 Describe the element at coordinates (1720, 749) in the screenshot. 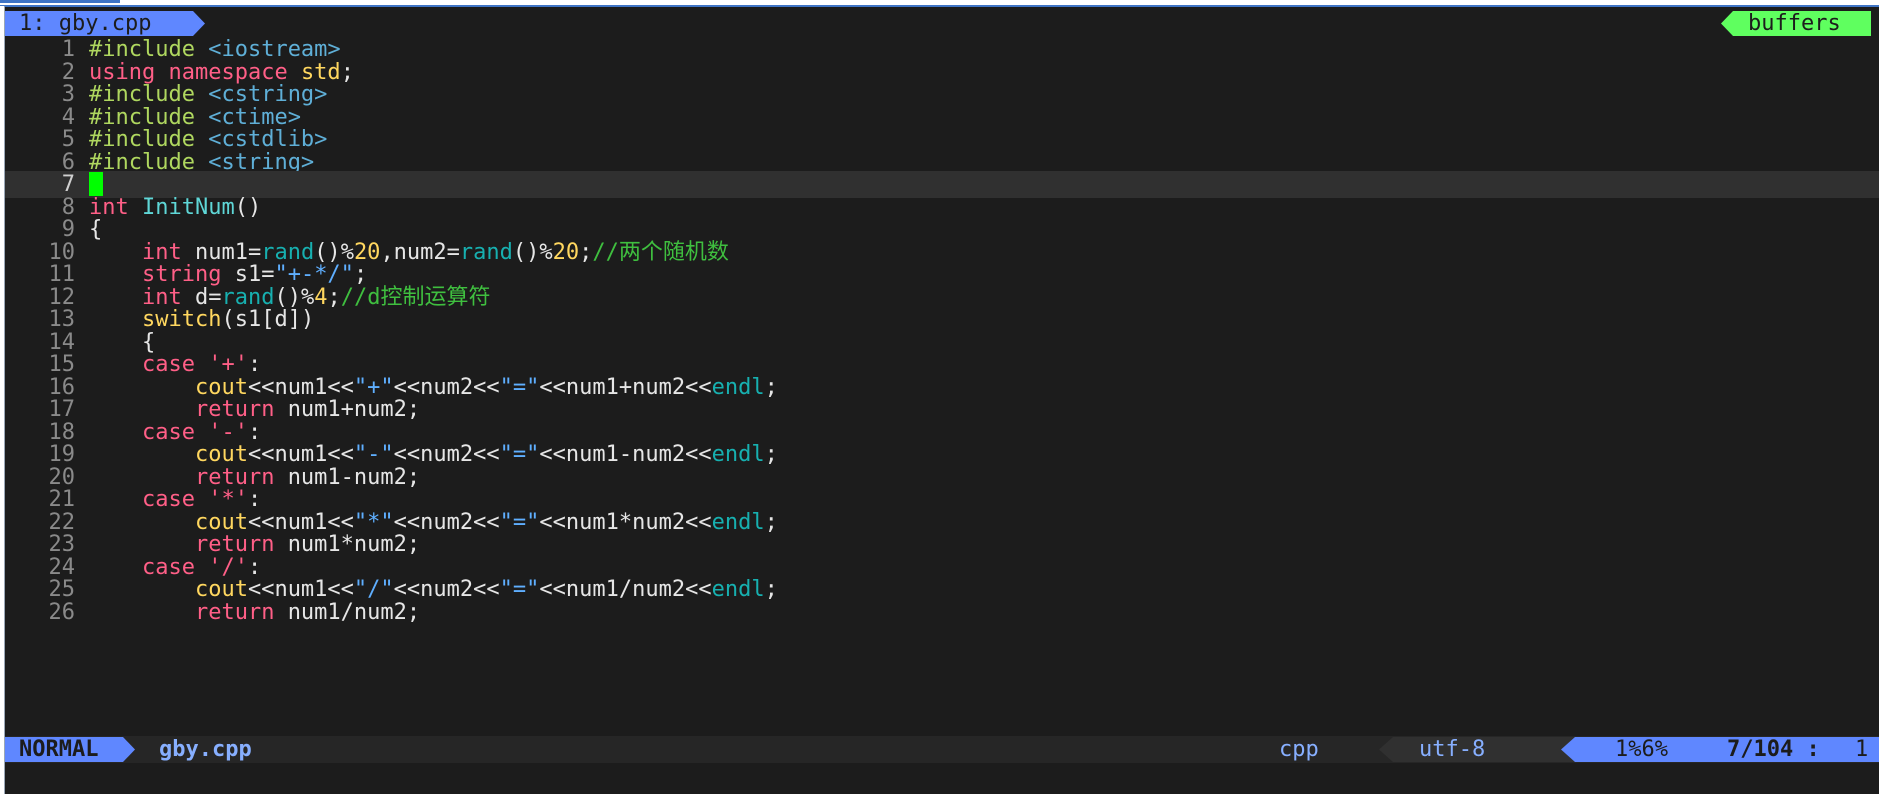

I see `status-position-segment` at that location.